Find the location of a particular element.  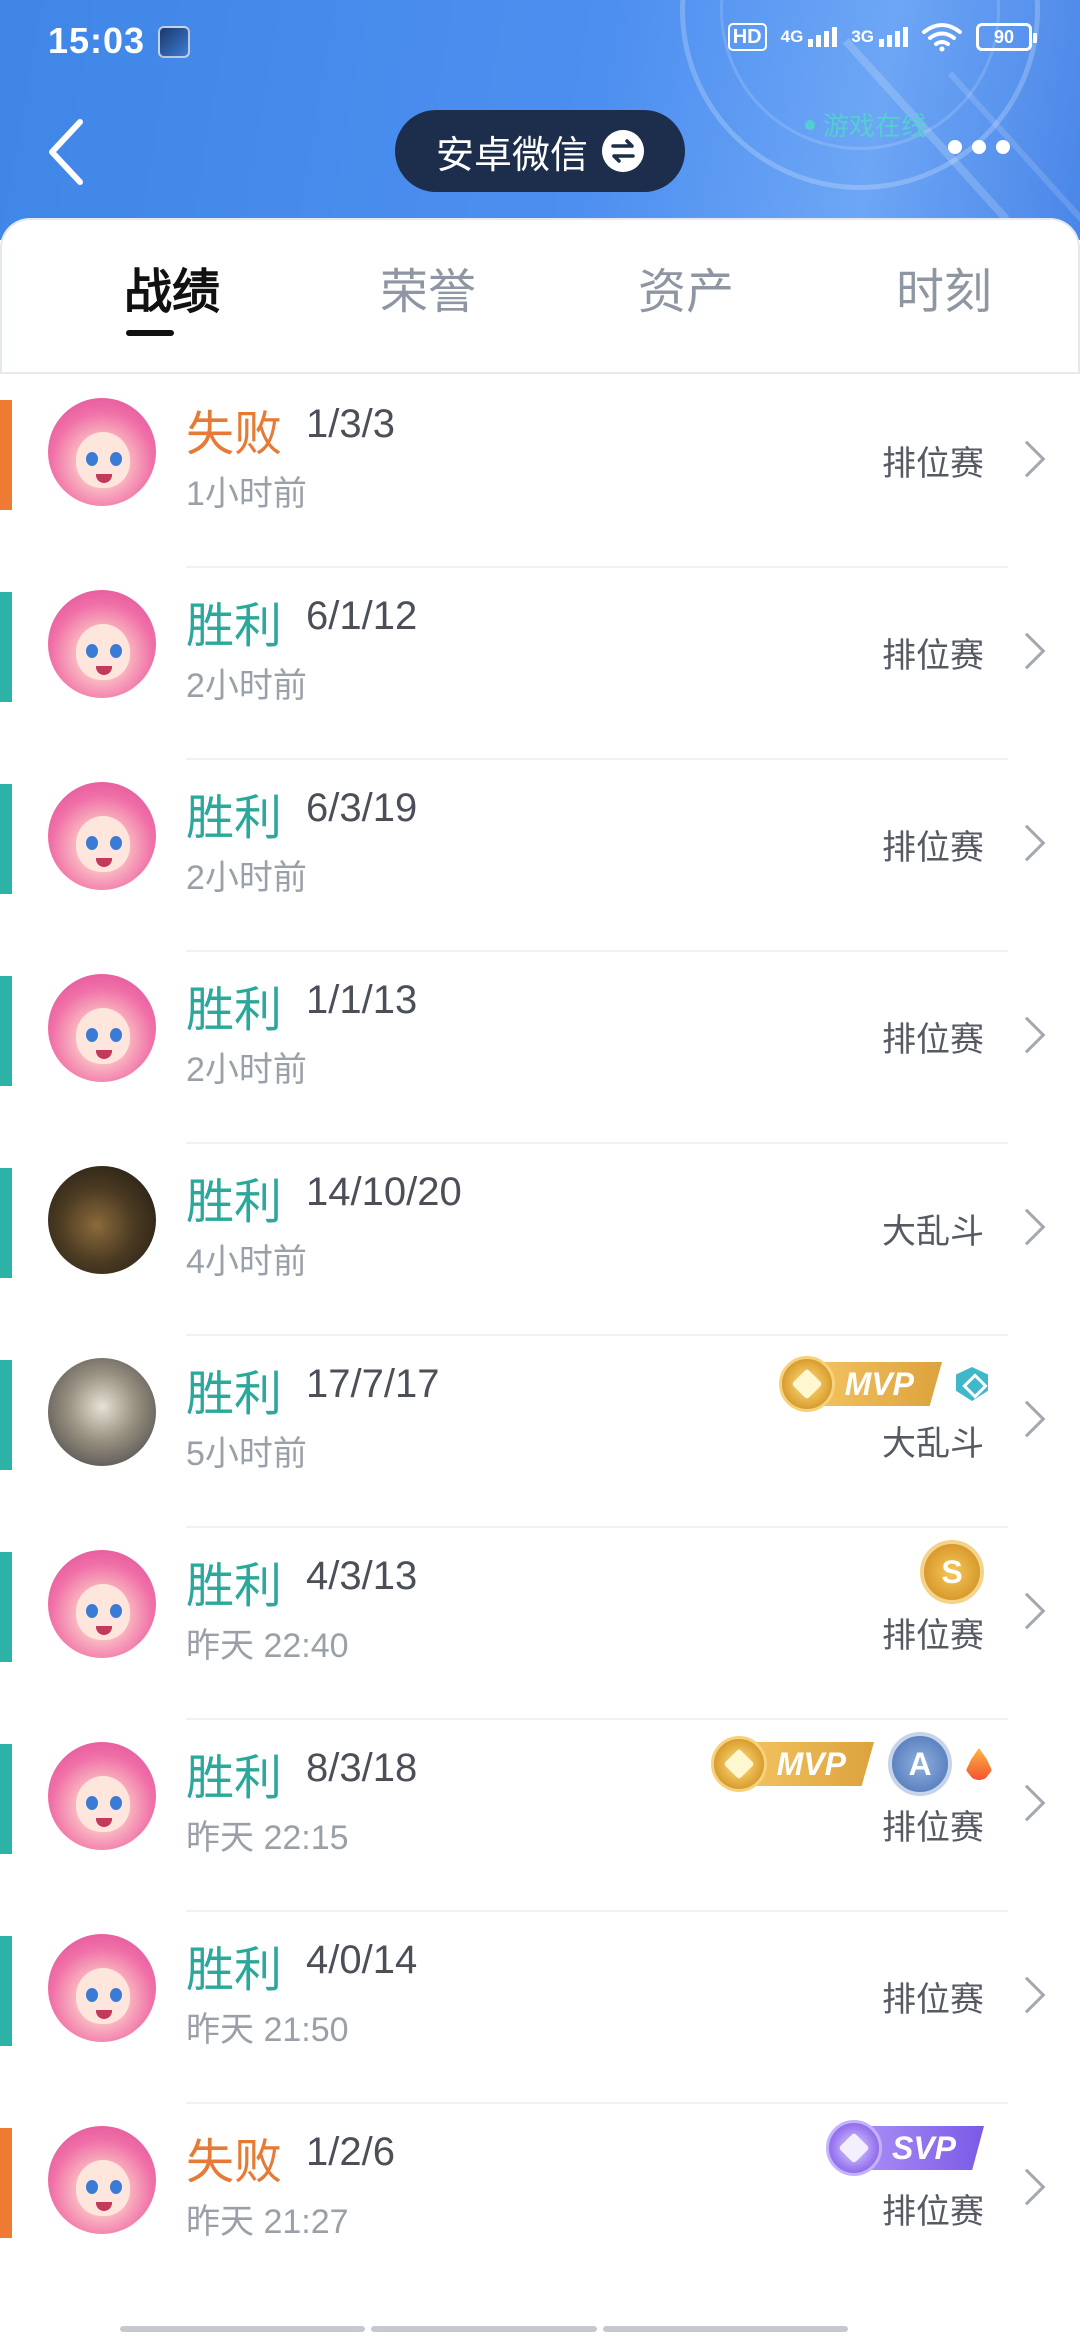

online-status-label: 游戏在线 is located at coordinates (875, 126).